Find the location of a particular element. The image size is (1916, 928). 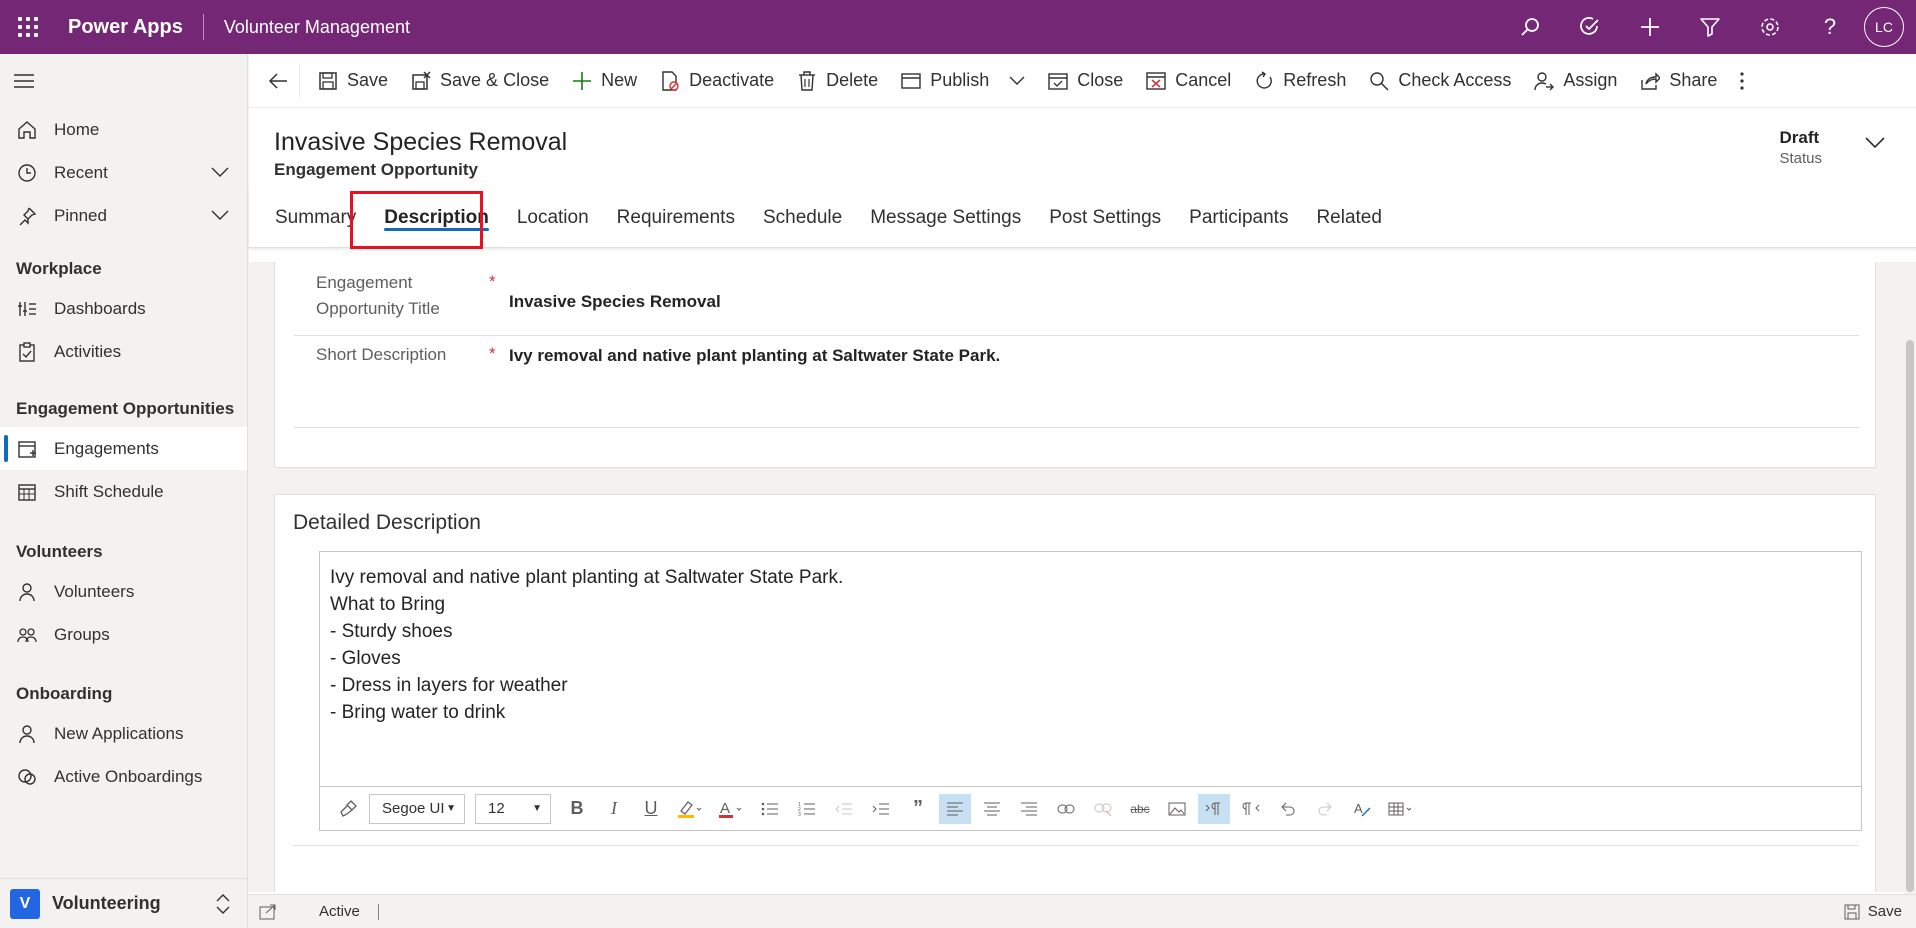

deactivate-button: Deactivate is located at coordinates (716, 81).